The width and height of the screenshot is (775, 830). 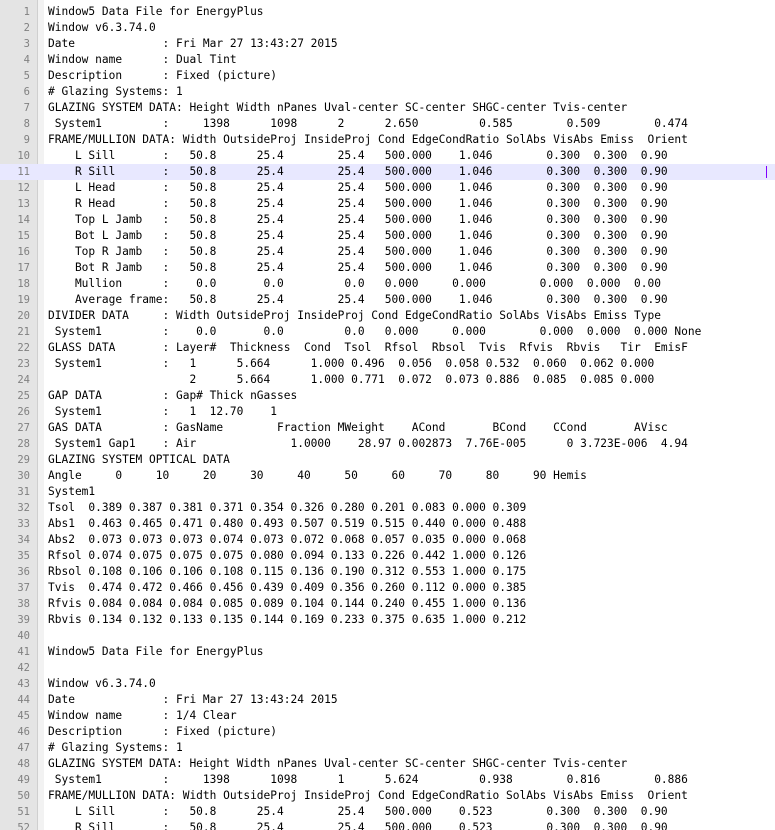 What do you see at coordinates (317, 476) in the screenshot?
I see `line-text: Angle 0 10 20 30 40 50 60 70 80 90 Hemis` at bounding box center [317, 476].